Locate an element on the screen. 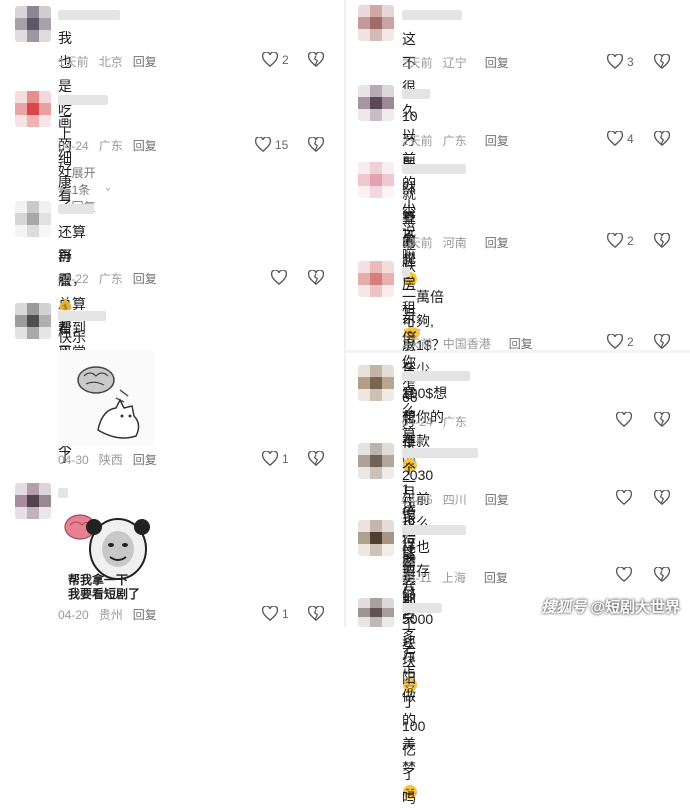 The height and width of the screenshot is (810, 690). comment-meta: 04-30 陕西 回复 is located at coordinates (112, 459).